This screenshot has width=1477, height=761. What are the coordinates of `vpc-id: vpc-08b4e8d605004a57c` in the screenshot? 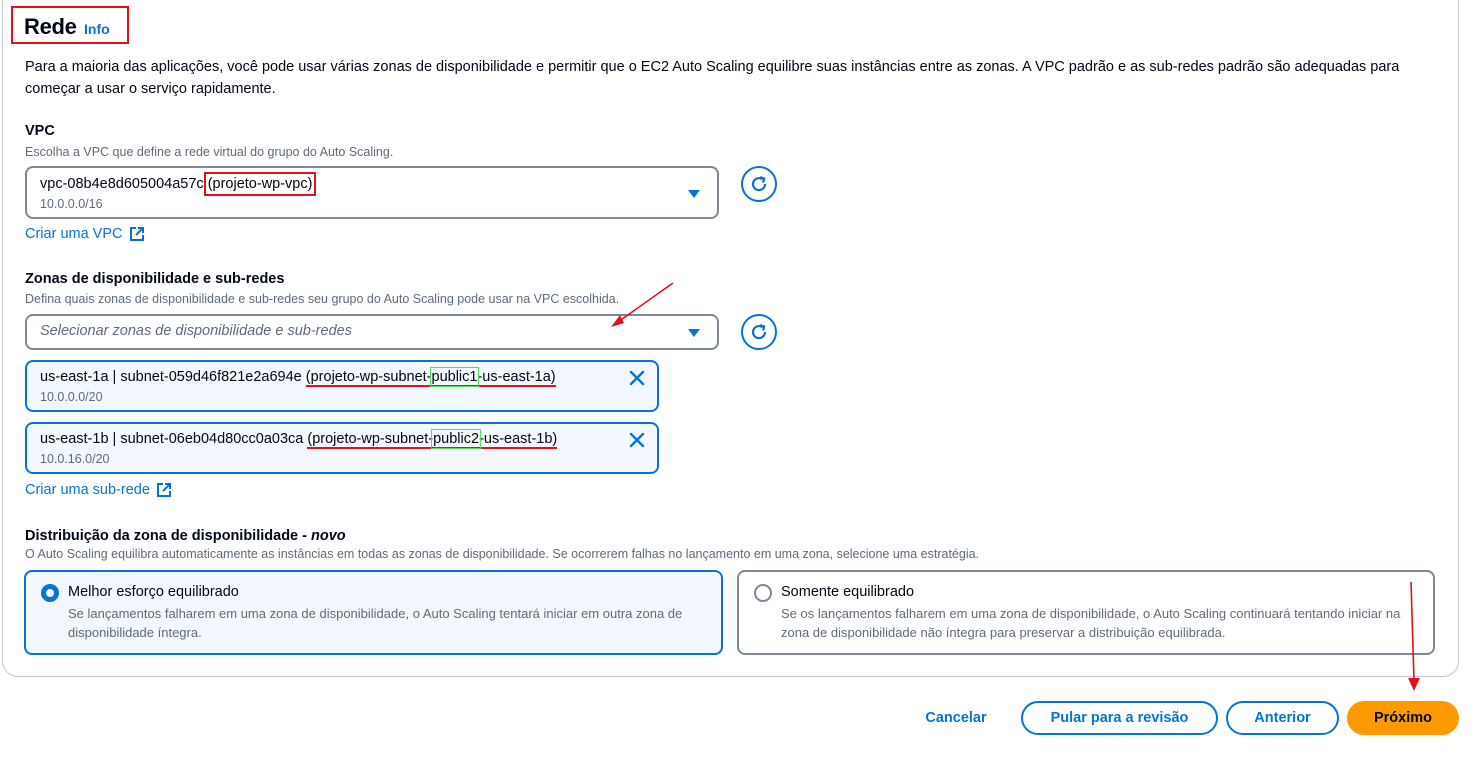 It's located at (122, 184).